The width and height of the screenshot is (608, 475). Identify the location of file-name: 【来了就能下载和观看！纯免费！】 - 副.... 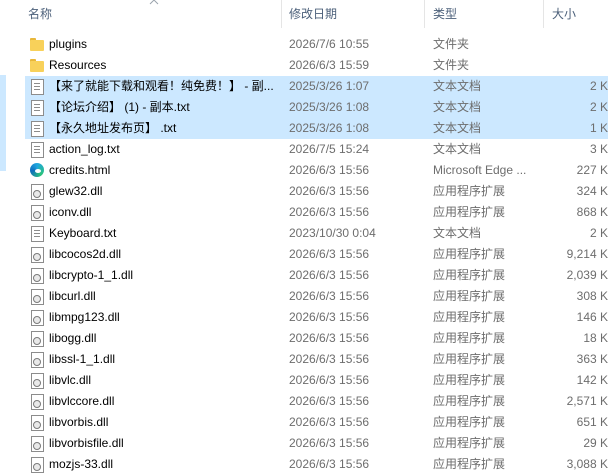
(161, 86).